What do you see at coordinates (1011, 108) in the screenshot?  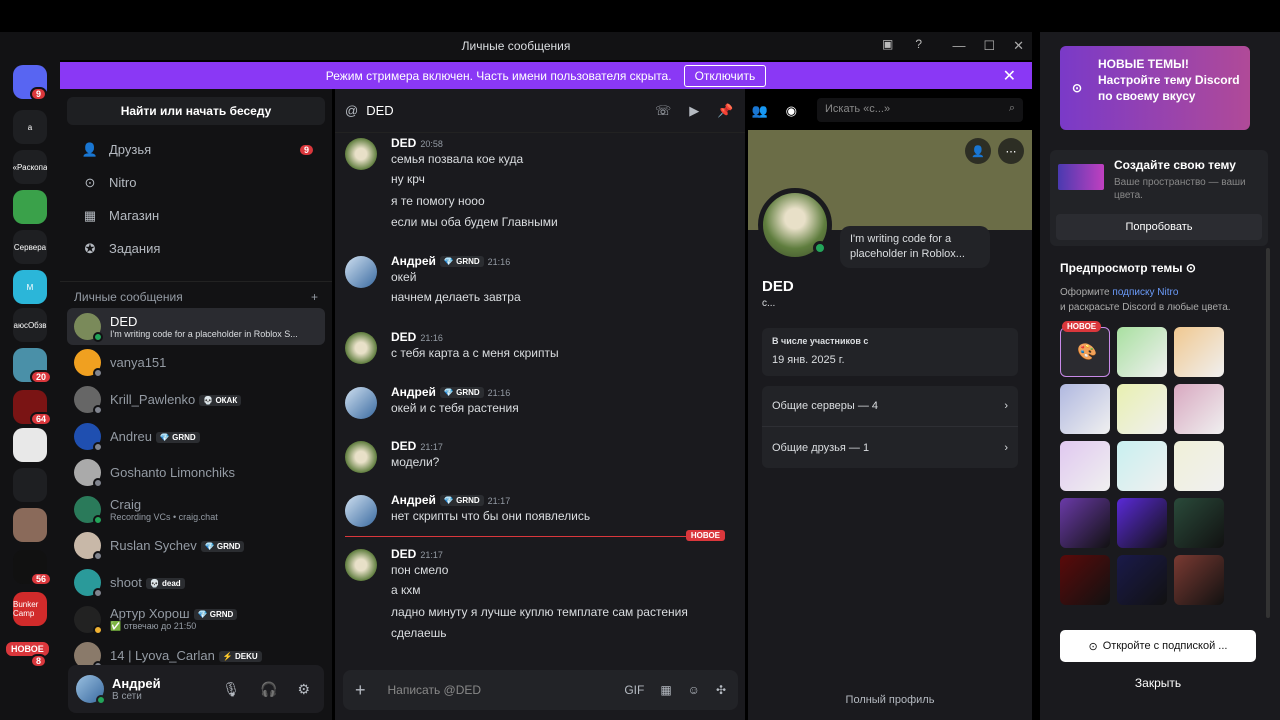 I see `search-icon: ⌕` at bounding box center [1011, 108].